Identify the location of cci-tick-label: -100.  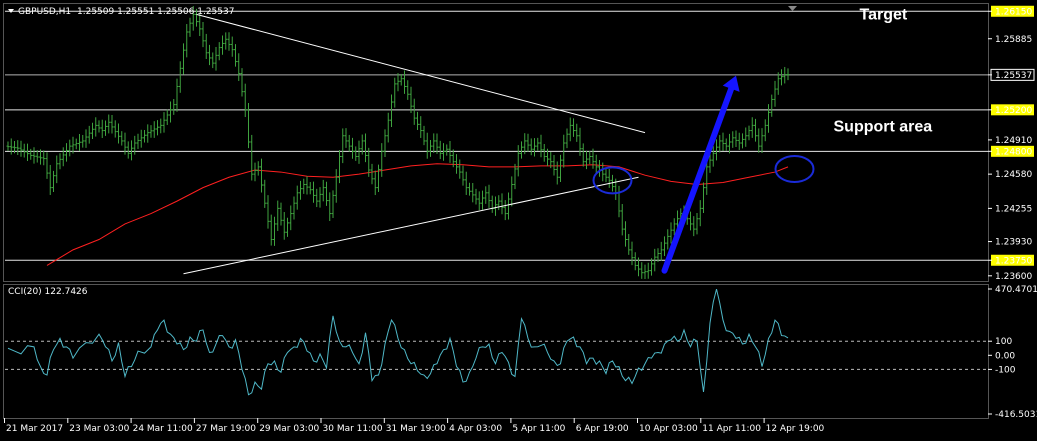
(1005, 370).